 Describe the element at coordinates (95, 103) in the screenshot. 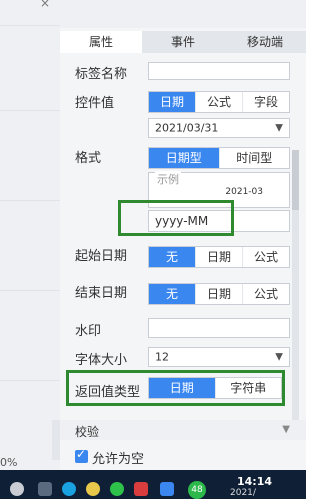

I see `control-value-label: 控件值` at that location.